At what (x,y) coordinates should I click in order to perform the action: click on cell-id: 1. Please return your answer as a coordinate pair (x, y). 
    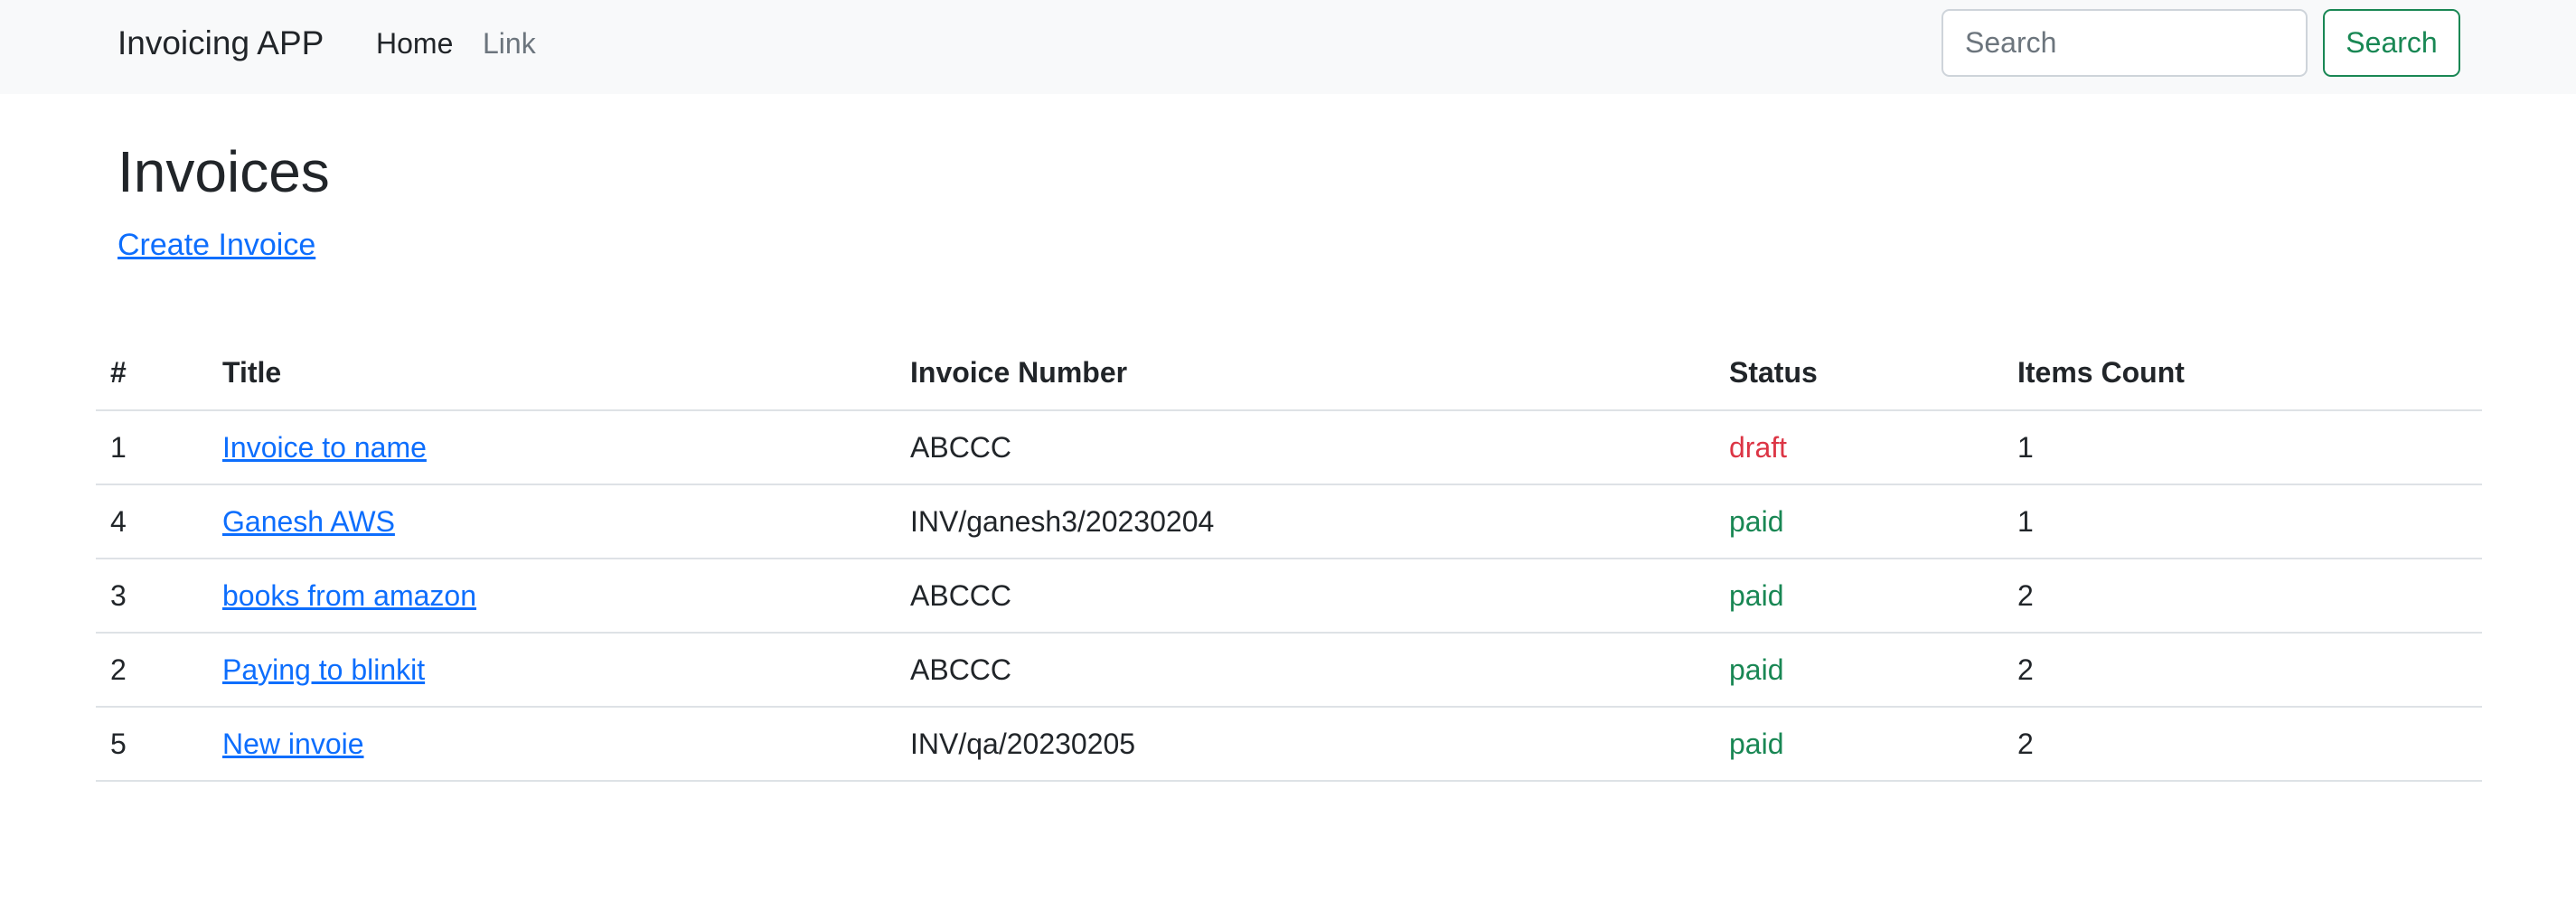
    Looking at the image, I should click on (152, 448).